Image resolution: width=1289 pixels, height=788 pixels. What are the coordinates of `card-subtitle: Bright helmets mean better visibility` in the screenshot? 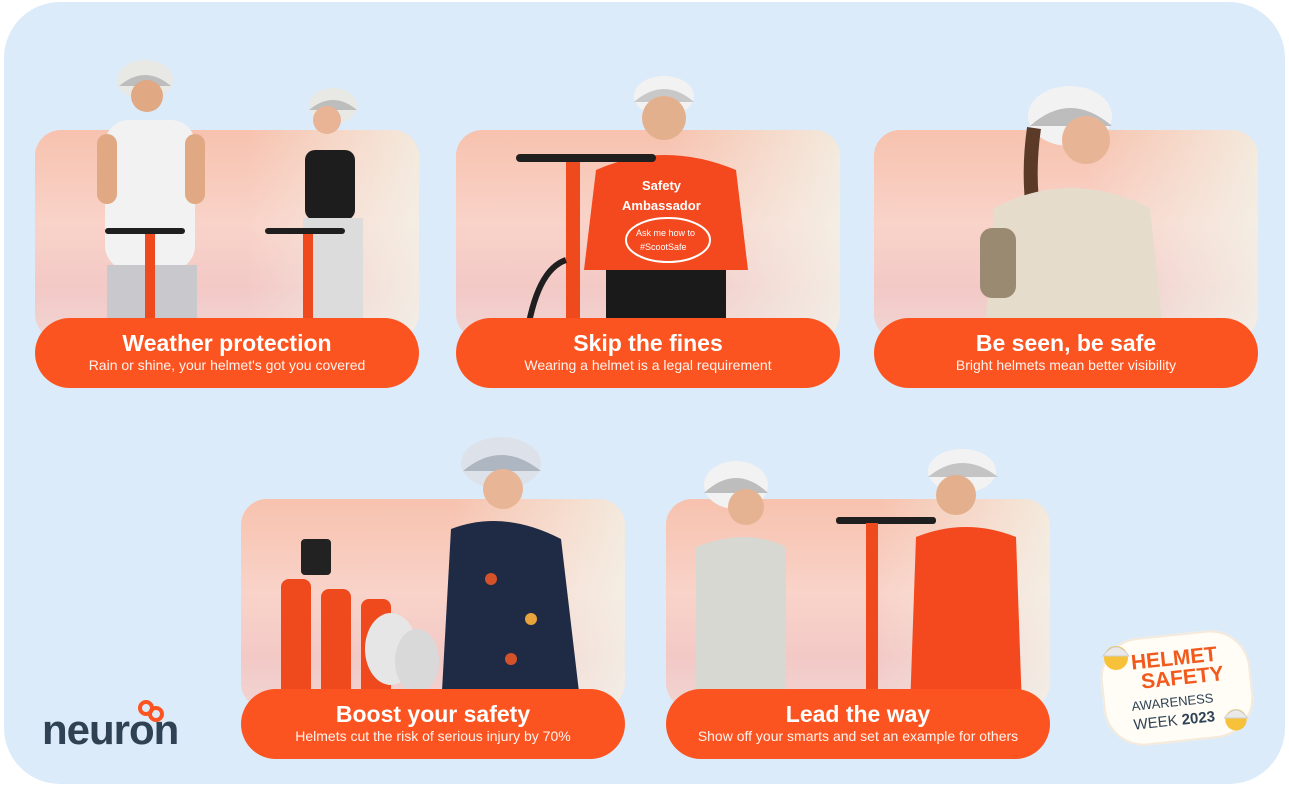 It's located at (1066, 365).